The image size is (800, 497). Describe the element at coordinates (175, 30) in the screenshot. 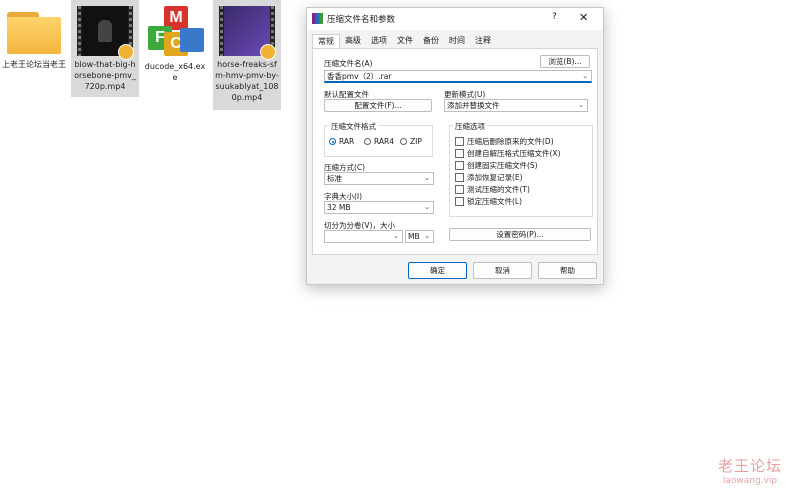

I see `mfc-app-icon: M F C` at that location.